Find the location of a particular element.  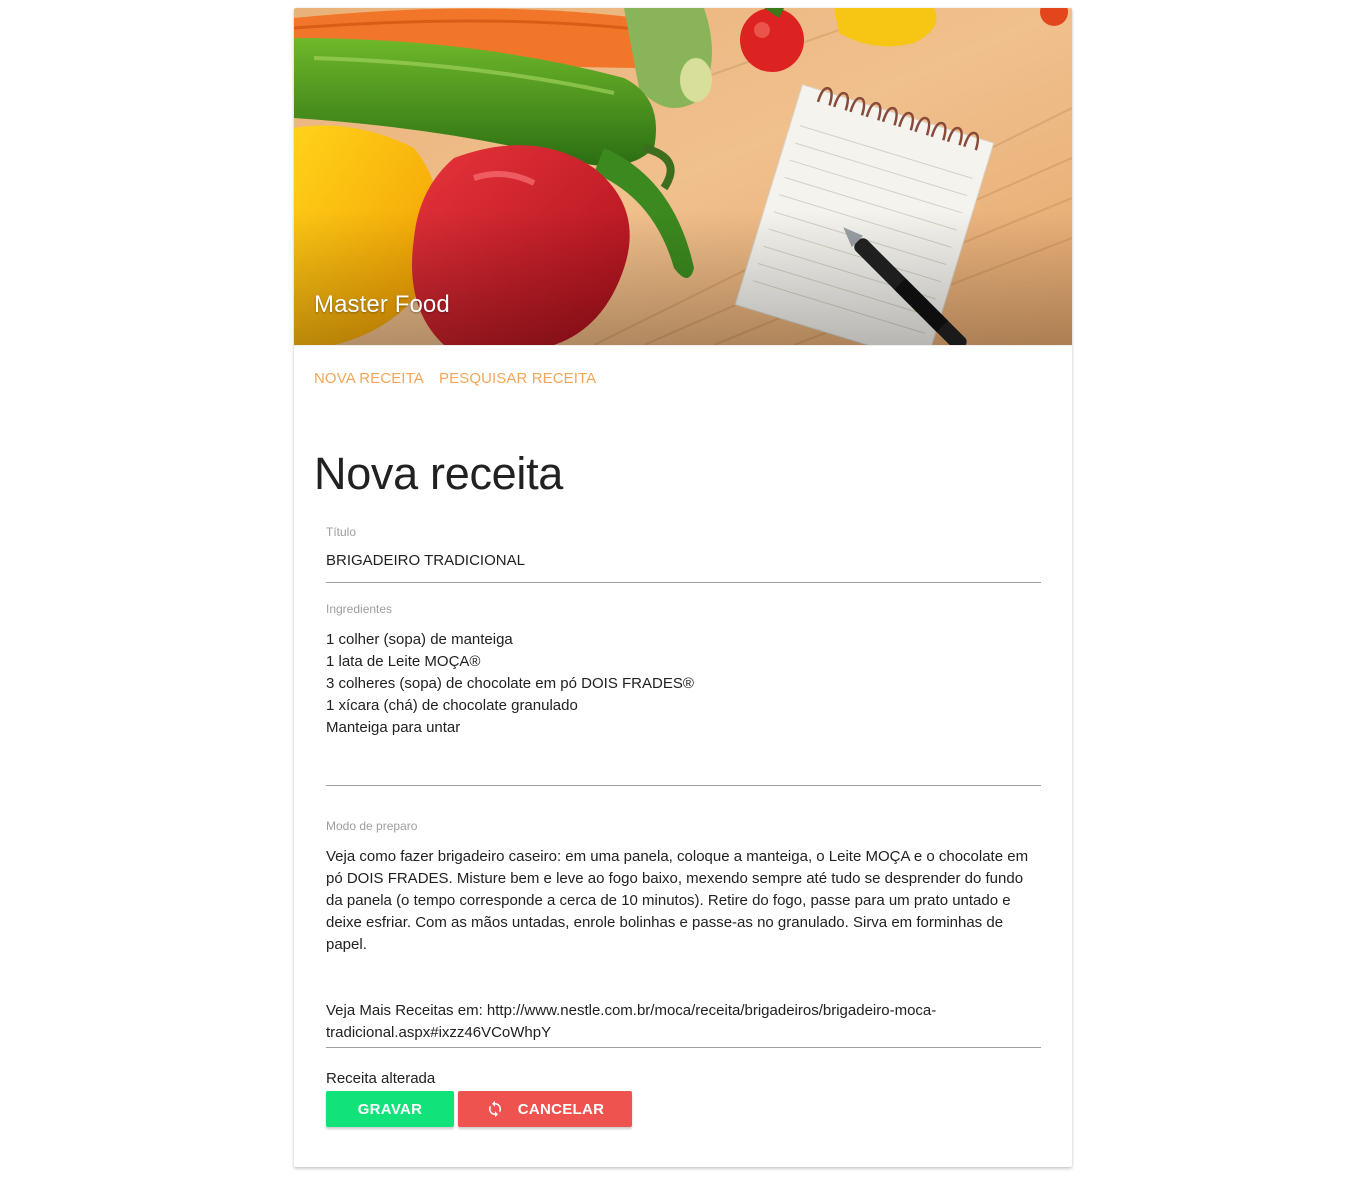

title-field: Título BRIGADEIRO TRADICIONAL is located at coordinates (683, 555).